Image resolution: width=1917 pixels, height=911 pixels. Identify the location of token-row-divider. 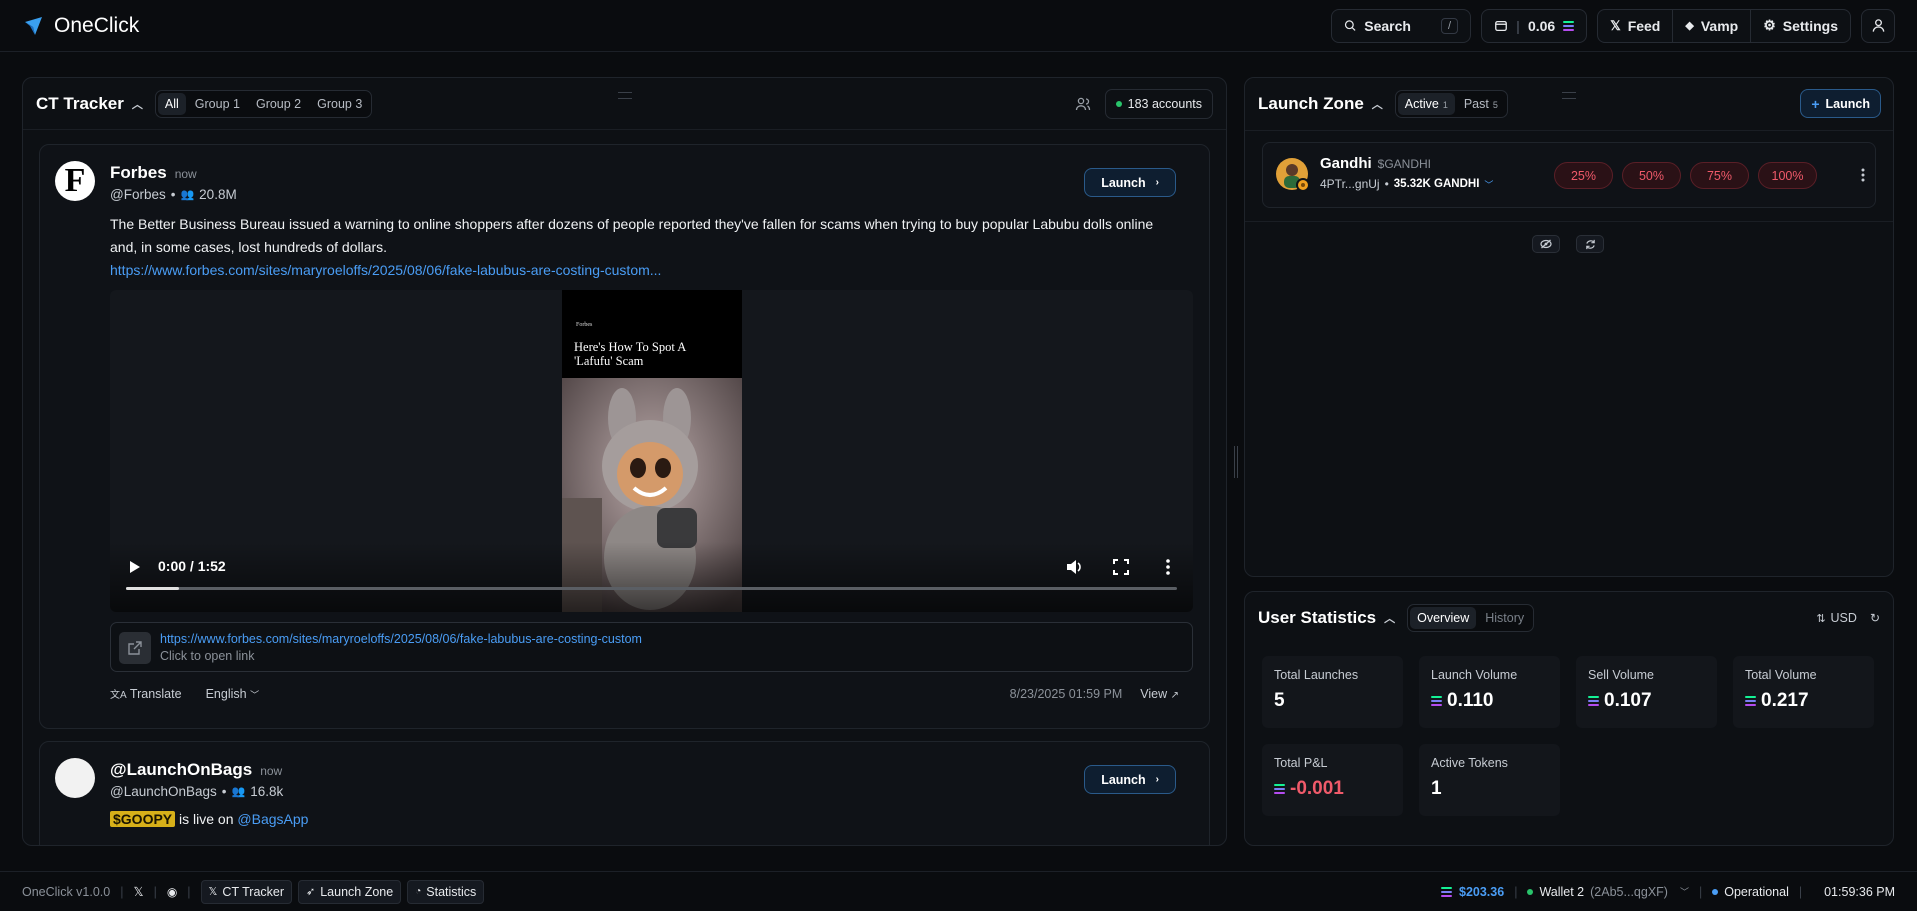
(1569, 221).